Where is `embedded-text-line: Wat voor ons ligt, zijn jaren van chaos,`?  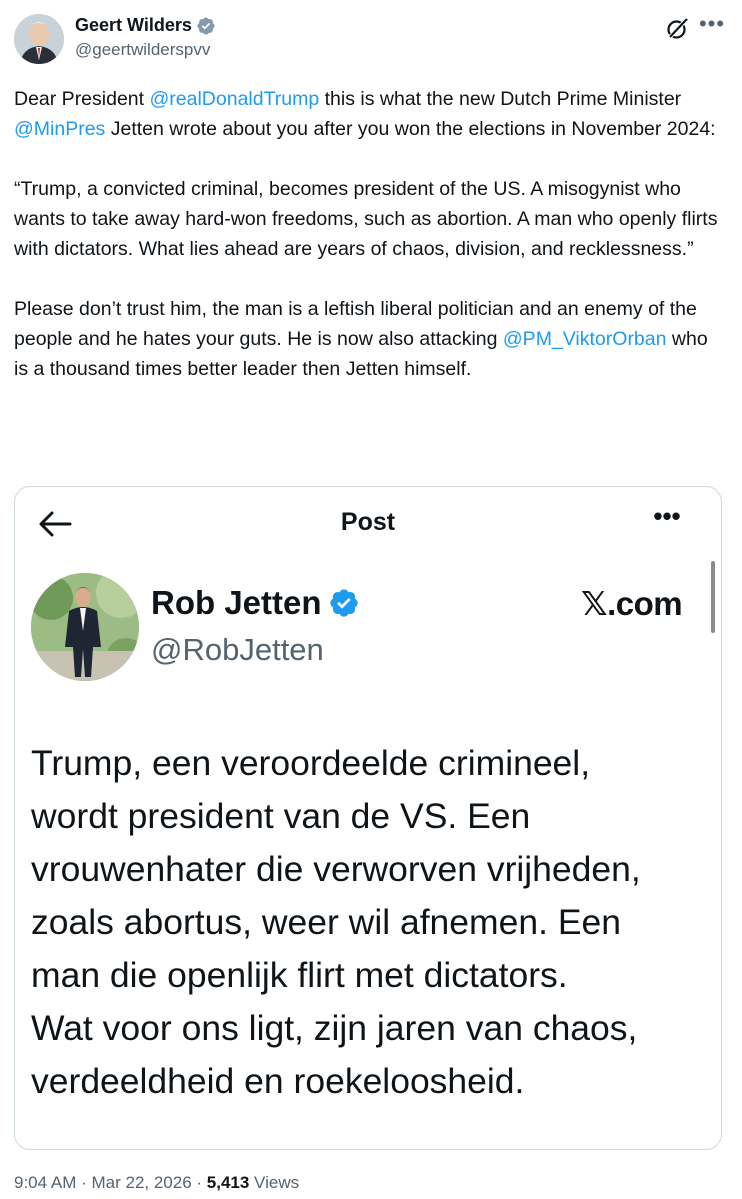
embedded-text-line: Wat voor ons ligt, zijn jaren van chaos, is located at coordinates (334, 1028).